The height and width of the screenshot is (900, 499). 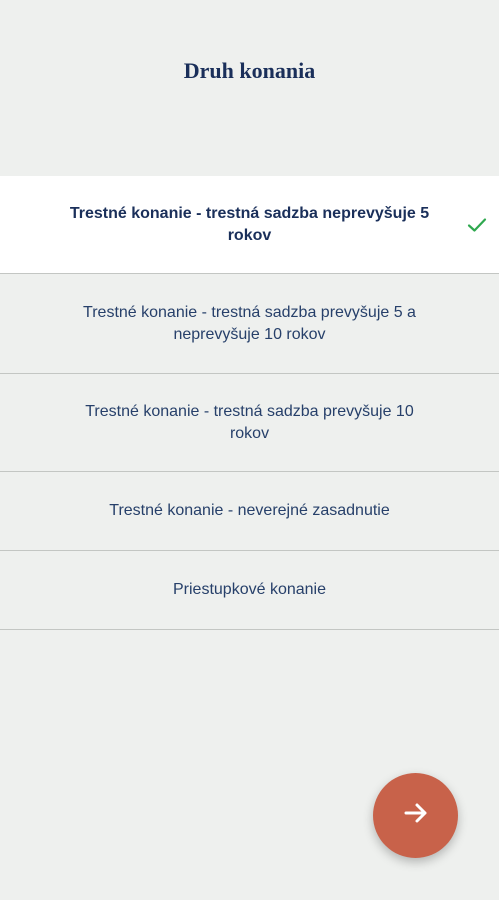 I want to click on option-item-closed-session: Trestné konanie - neverejné zasadnutie, so click(x=249, y=511).